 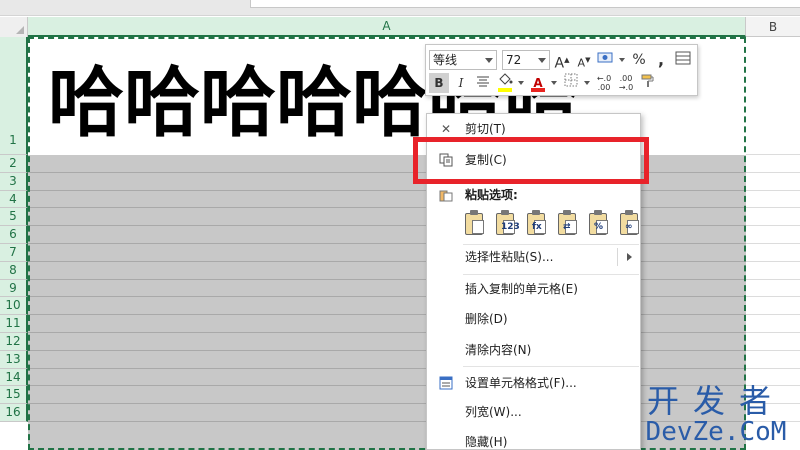 What do you see at coordinates (533, 350) in the screenshot?
I see `menu-item-clear-contents: 清除内容(N)` at bounding box center [533, 350].